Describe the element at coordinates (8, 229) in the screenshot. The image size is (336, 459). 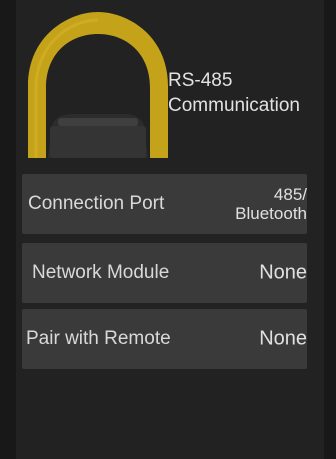
I see `left-edge` at that location.